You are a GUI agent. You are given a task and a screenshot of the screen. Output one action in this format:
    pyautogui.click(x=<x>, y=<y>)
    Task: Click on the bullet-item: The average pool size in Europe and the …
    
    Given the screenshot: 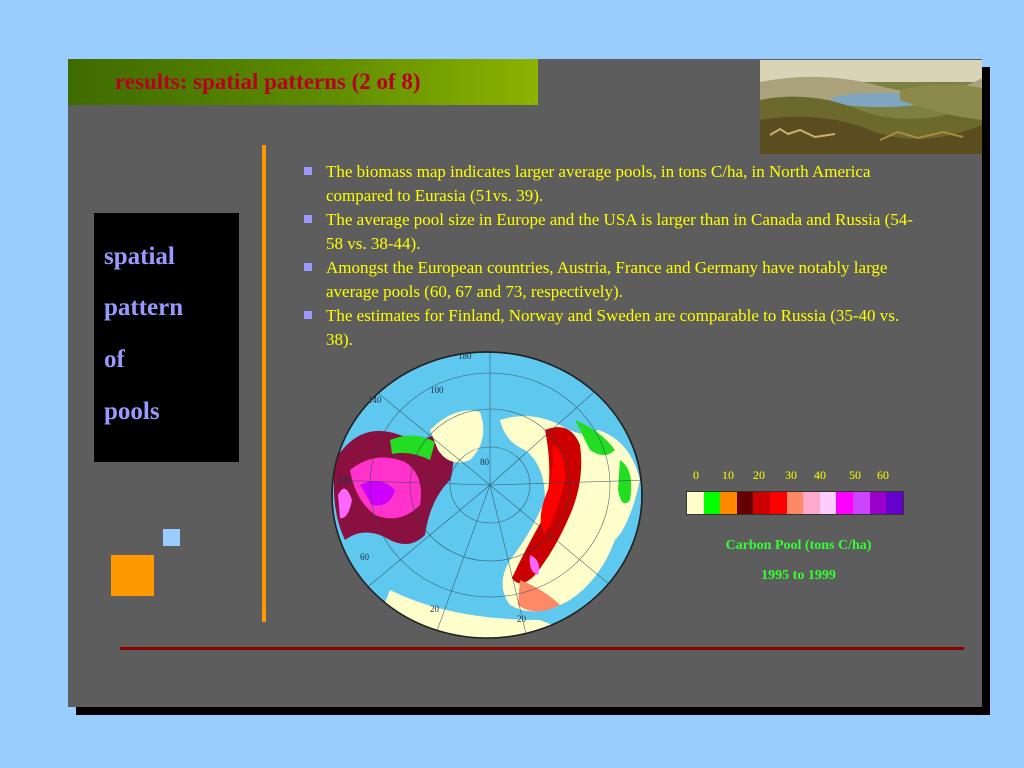 What is the action you would take?
    pyautogui.click(x=615, y=232)
    